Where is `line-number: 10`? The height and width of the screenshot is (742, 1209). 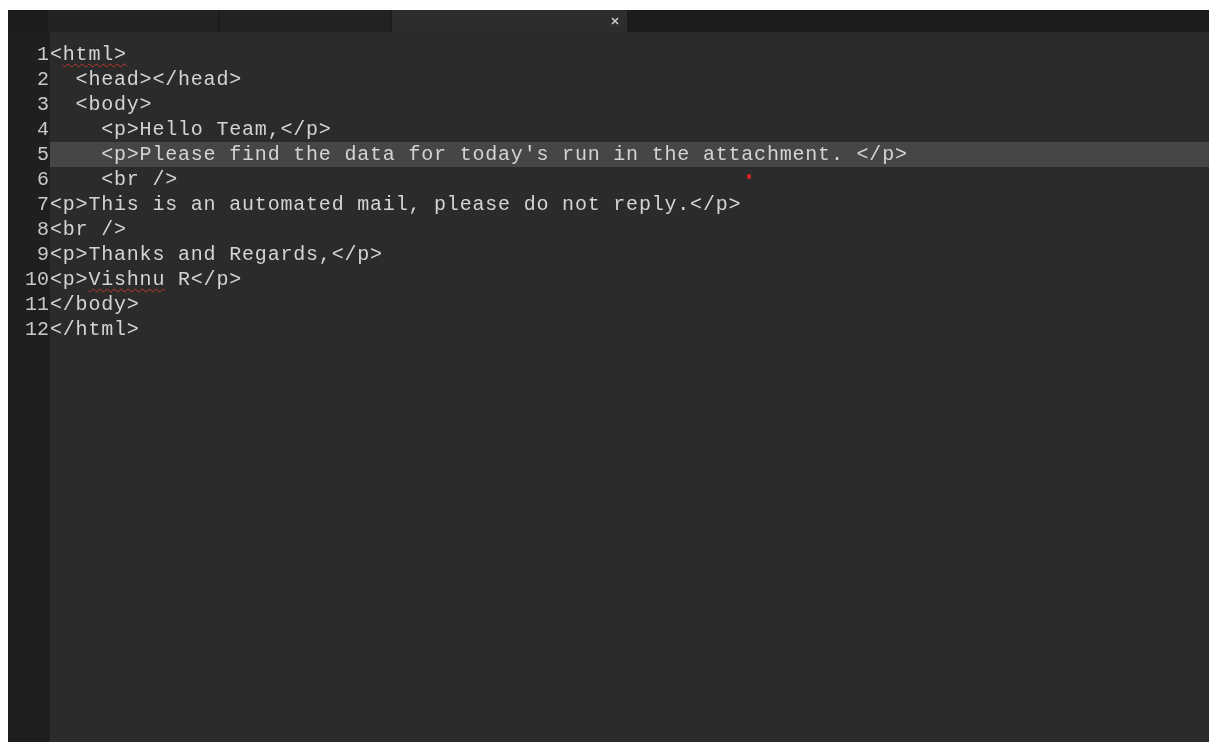
line-number: 10 is located at coordinates (37, 279).